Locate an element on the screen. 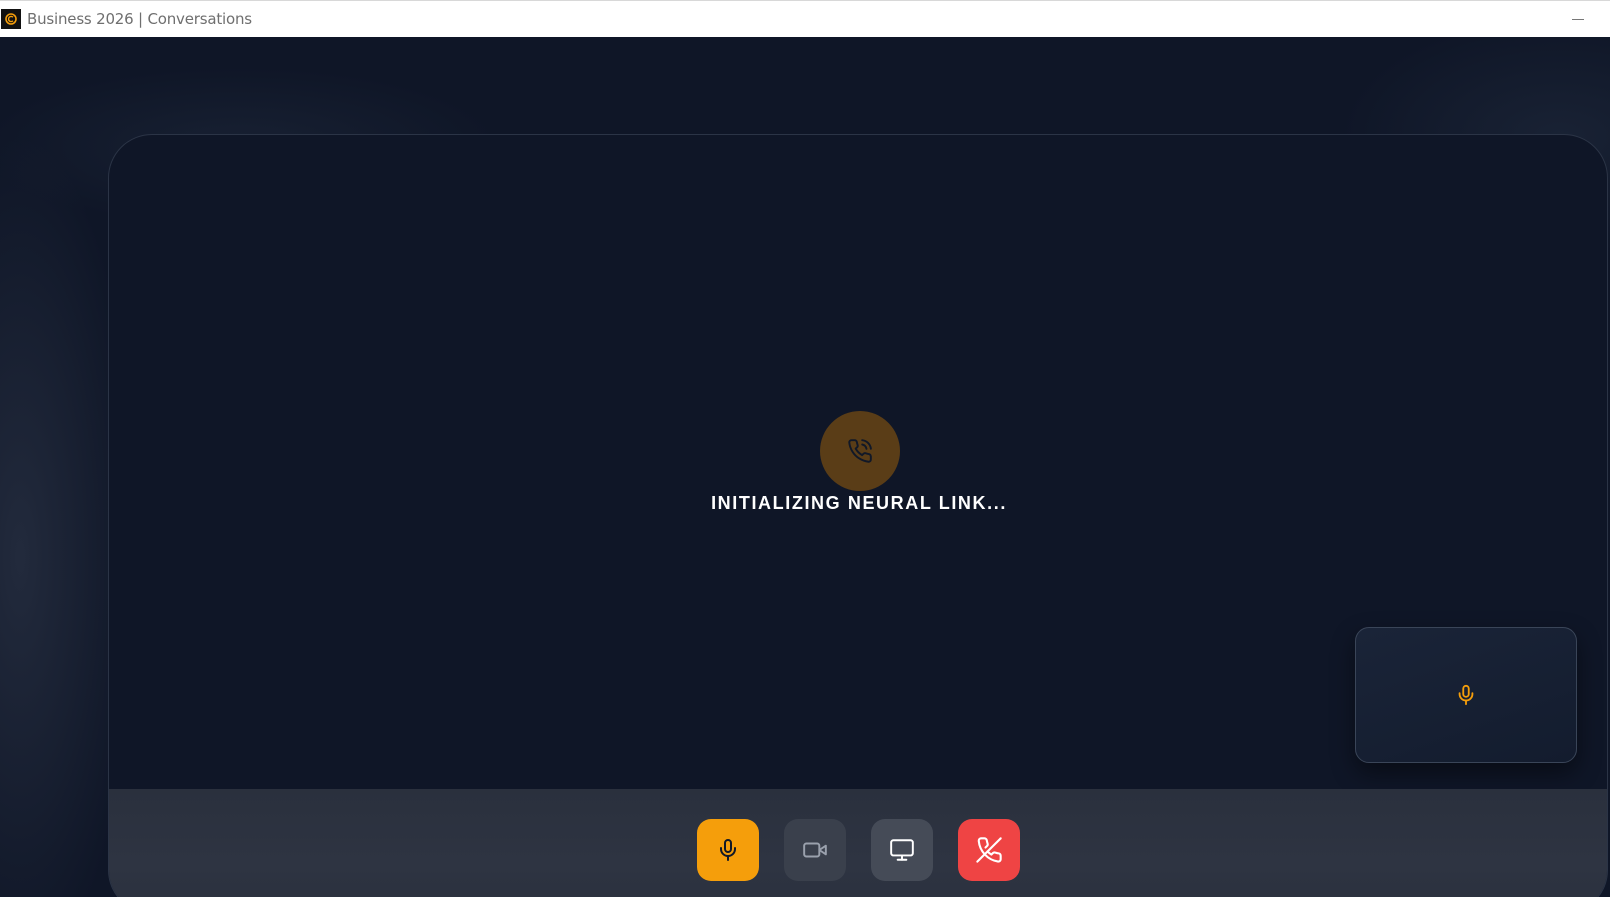  video-toggle-button is located at coordinates (815, 850).